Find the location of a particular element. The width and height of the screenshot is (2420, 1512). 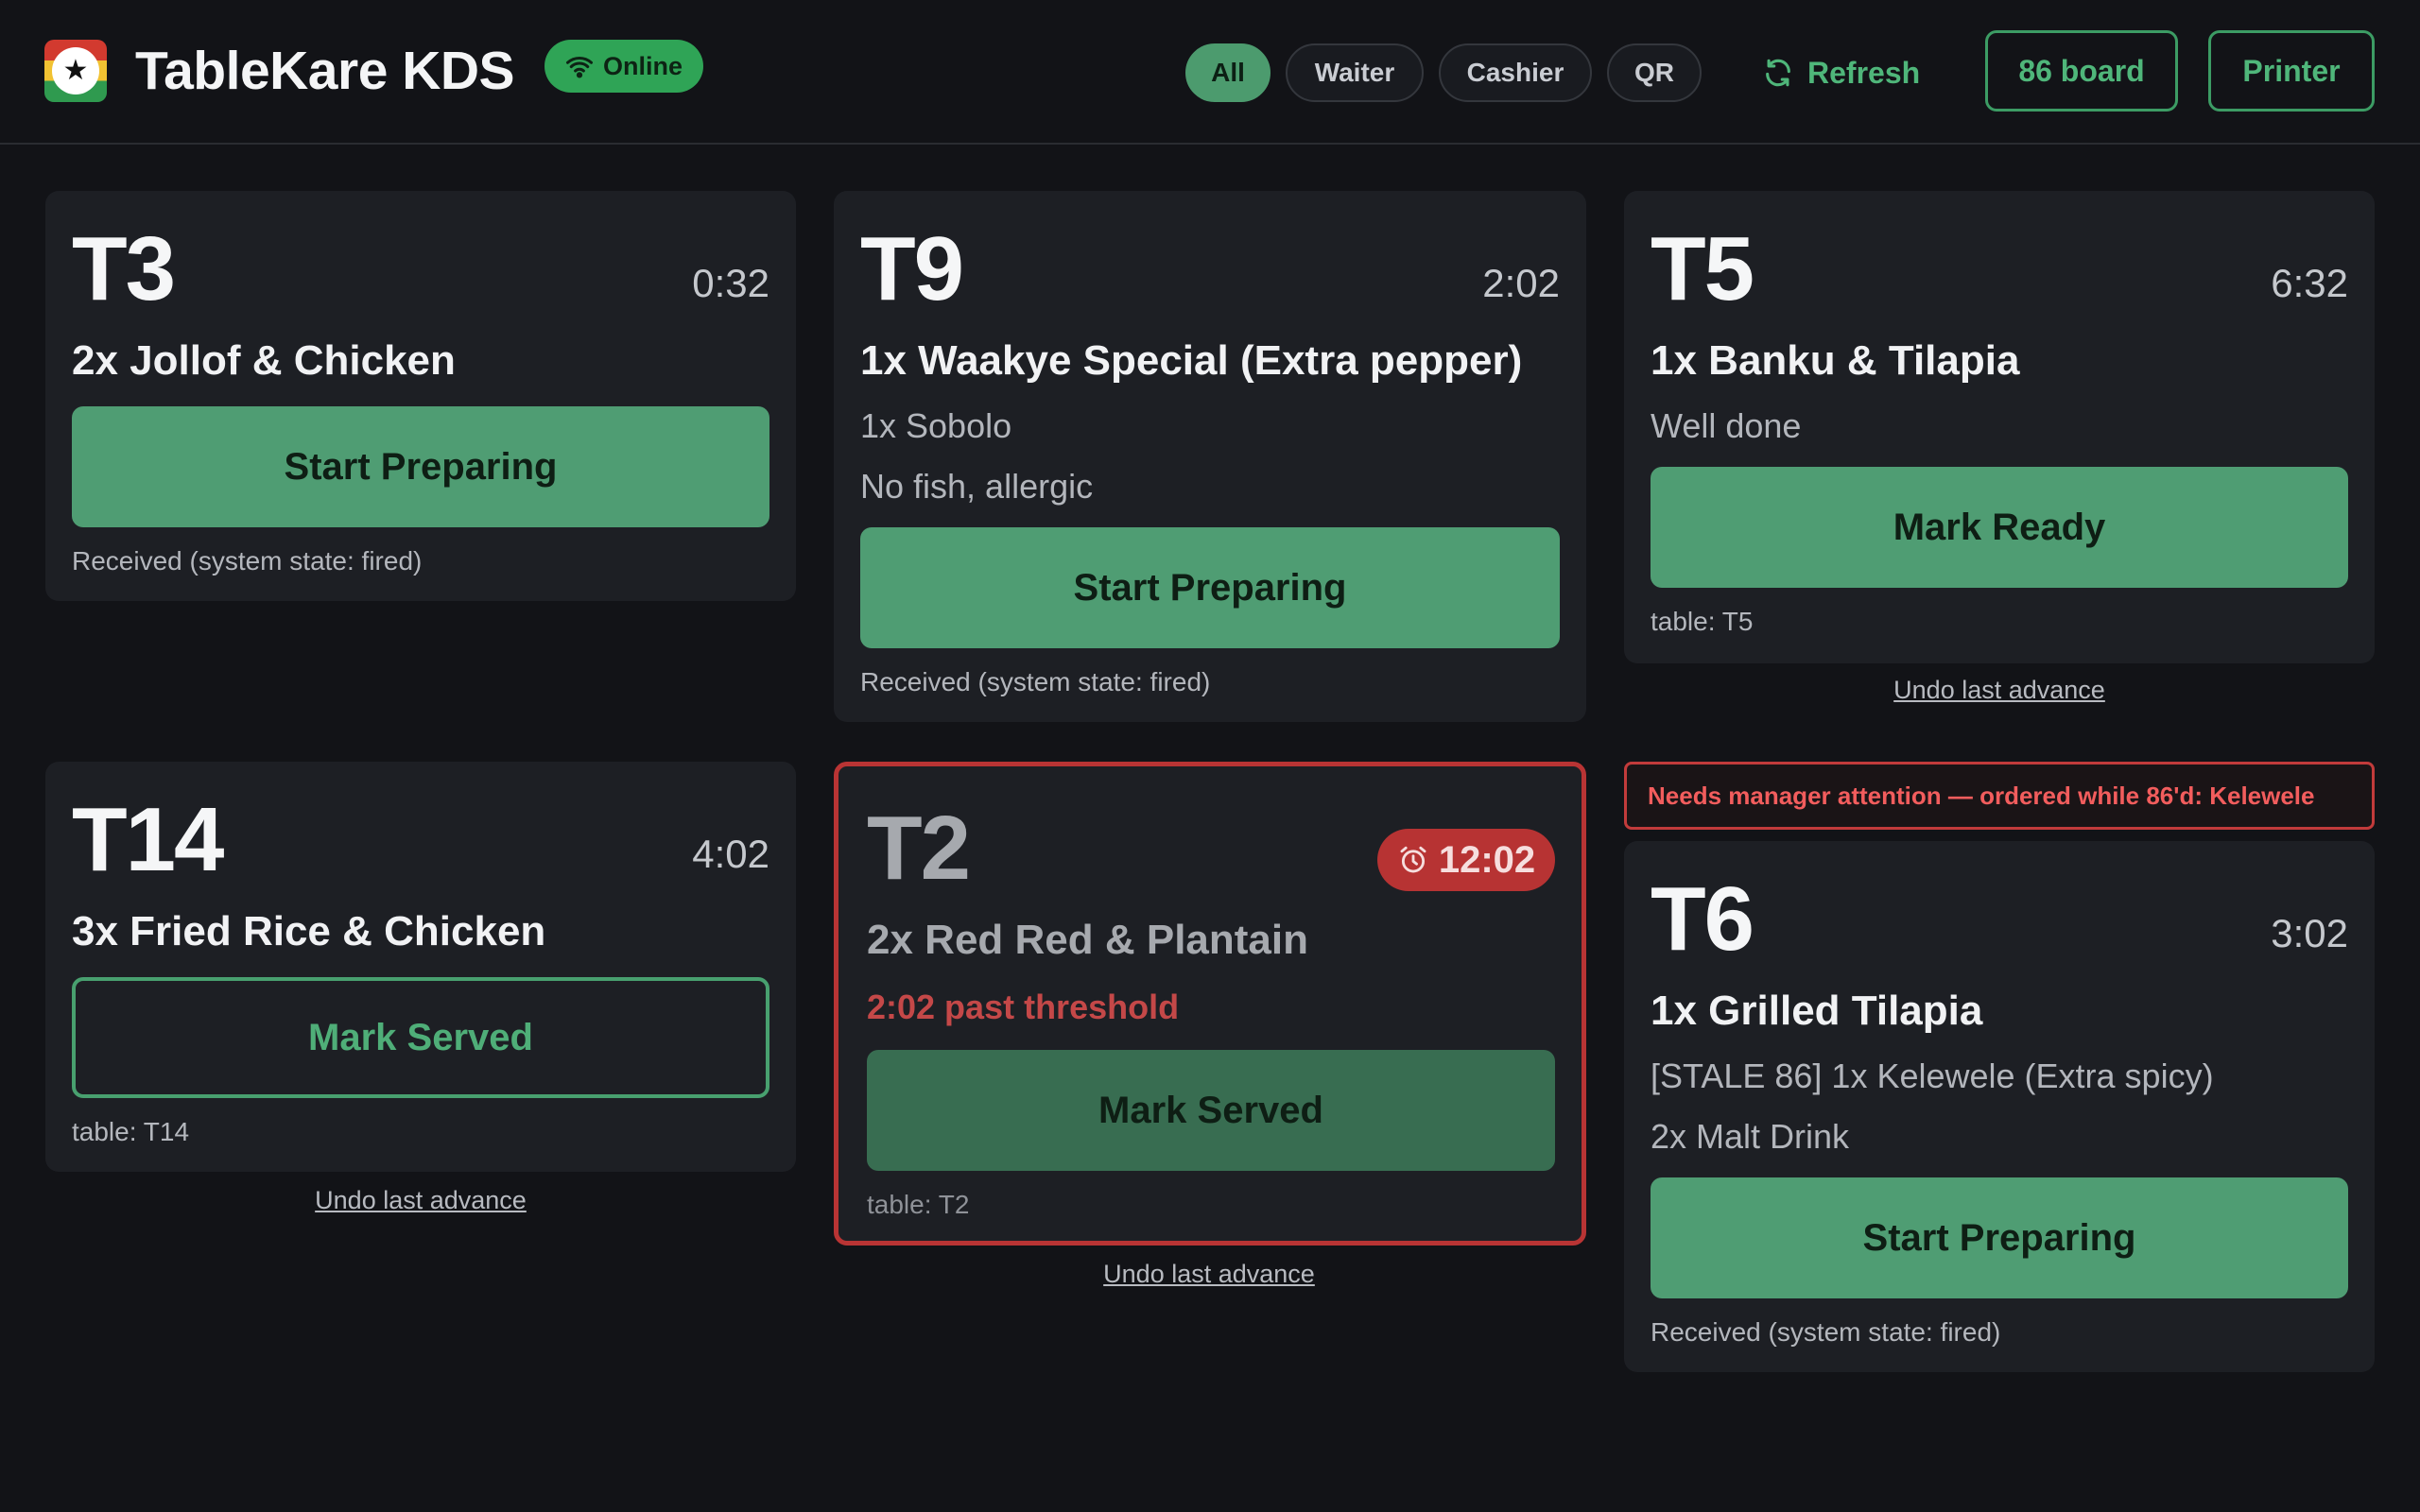

ticket-item: 2x Red Red & Plantain is located at coordinates (1088, 940).